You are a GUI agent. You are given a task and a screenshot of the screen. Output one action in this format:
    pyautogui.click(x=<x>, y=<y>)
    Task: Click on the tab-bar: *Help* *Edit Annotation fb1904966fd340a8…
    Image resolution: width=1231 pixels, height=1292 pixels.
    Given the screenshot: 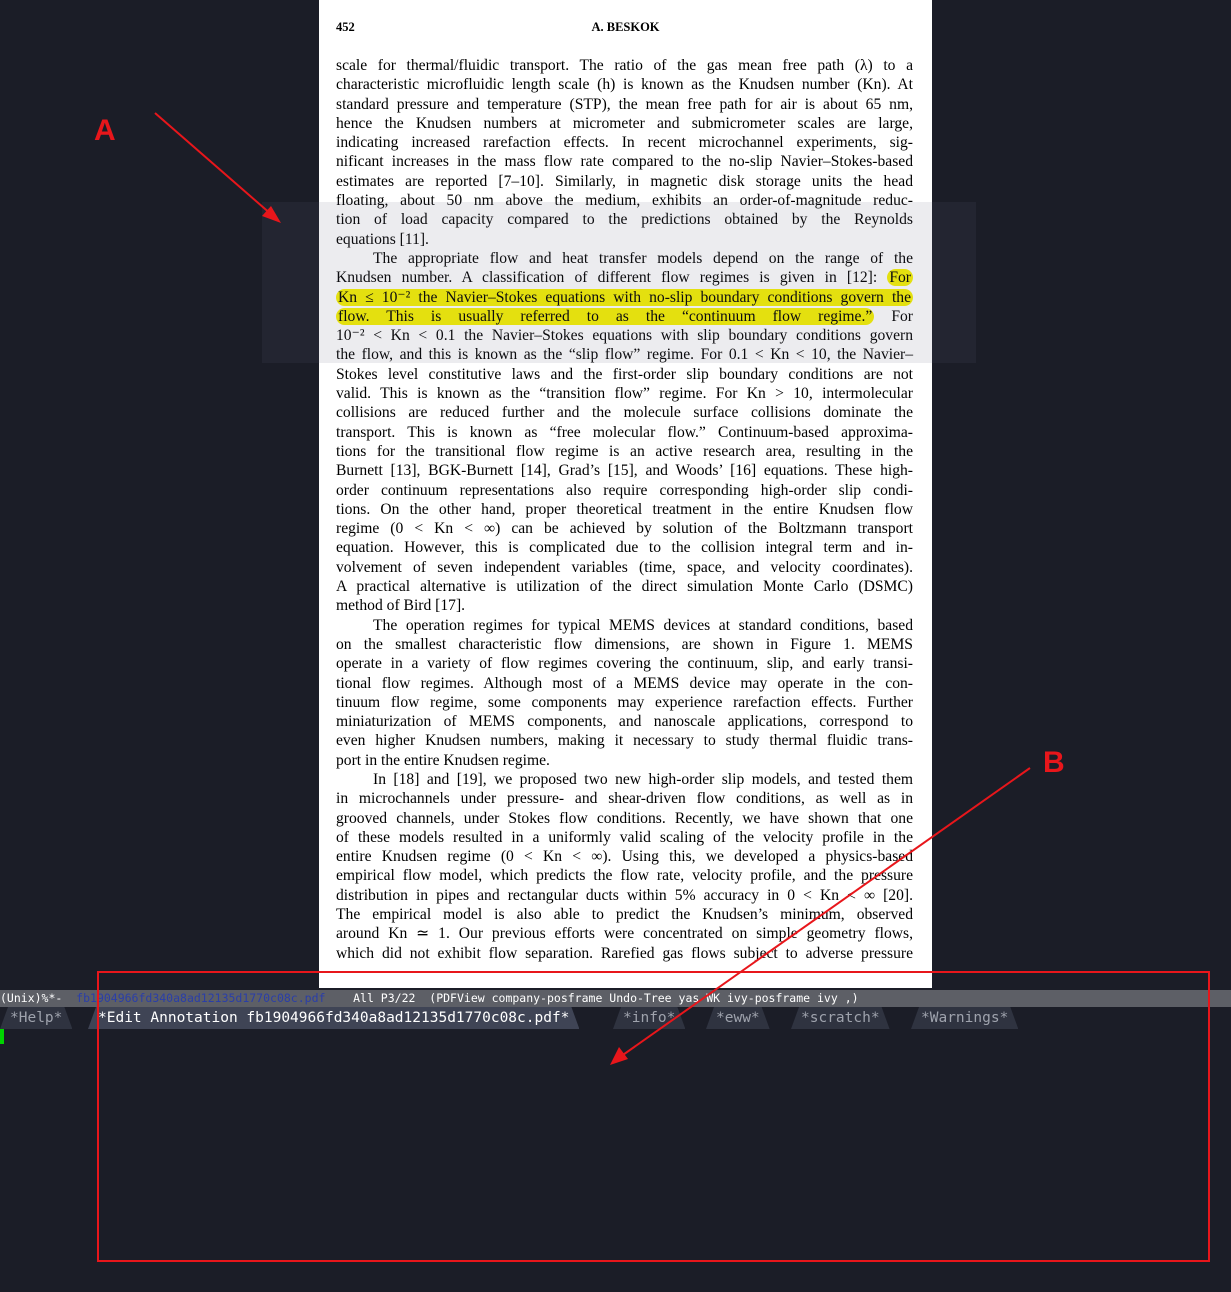 What is the action you would take?
    pyautogui.click(x=615, y=1018)
    